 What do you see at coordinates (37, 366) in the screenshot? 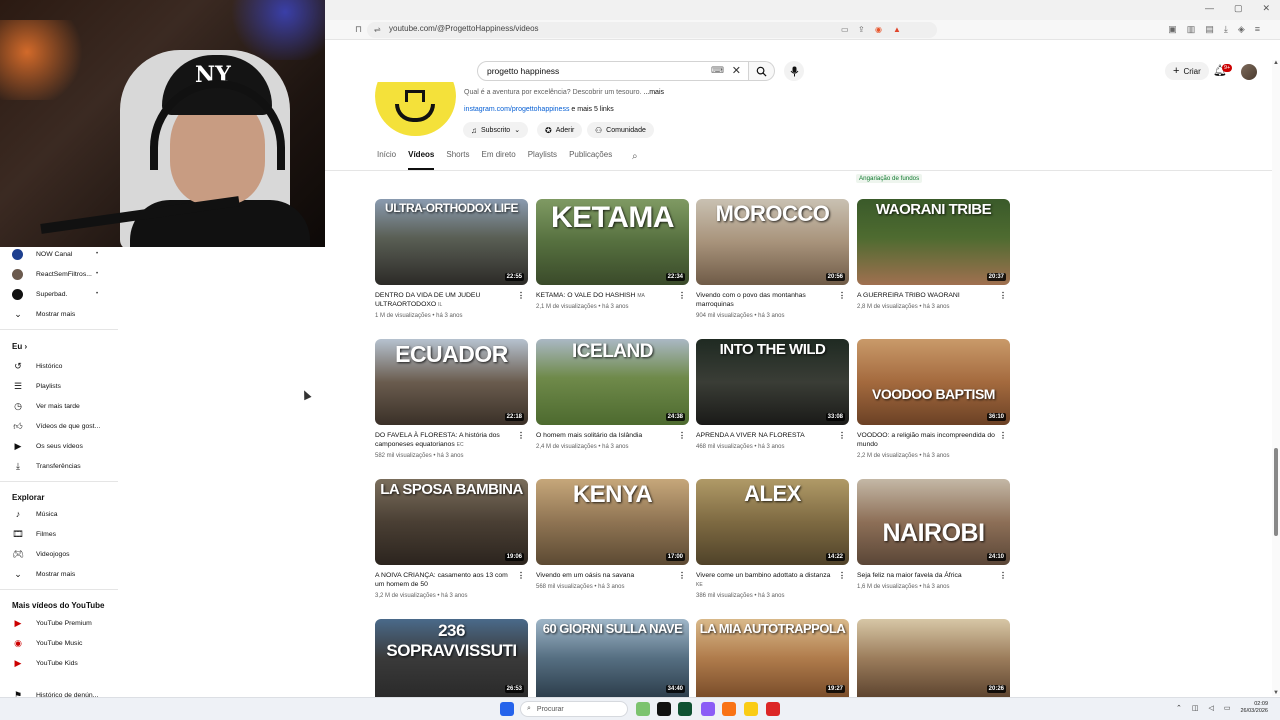
I see `sidebar-item-history: ↺ Histórico` at bounding box center [37, 366].